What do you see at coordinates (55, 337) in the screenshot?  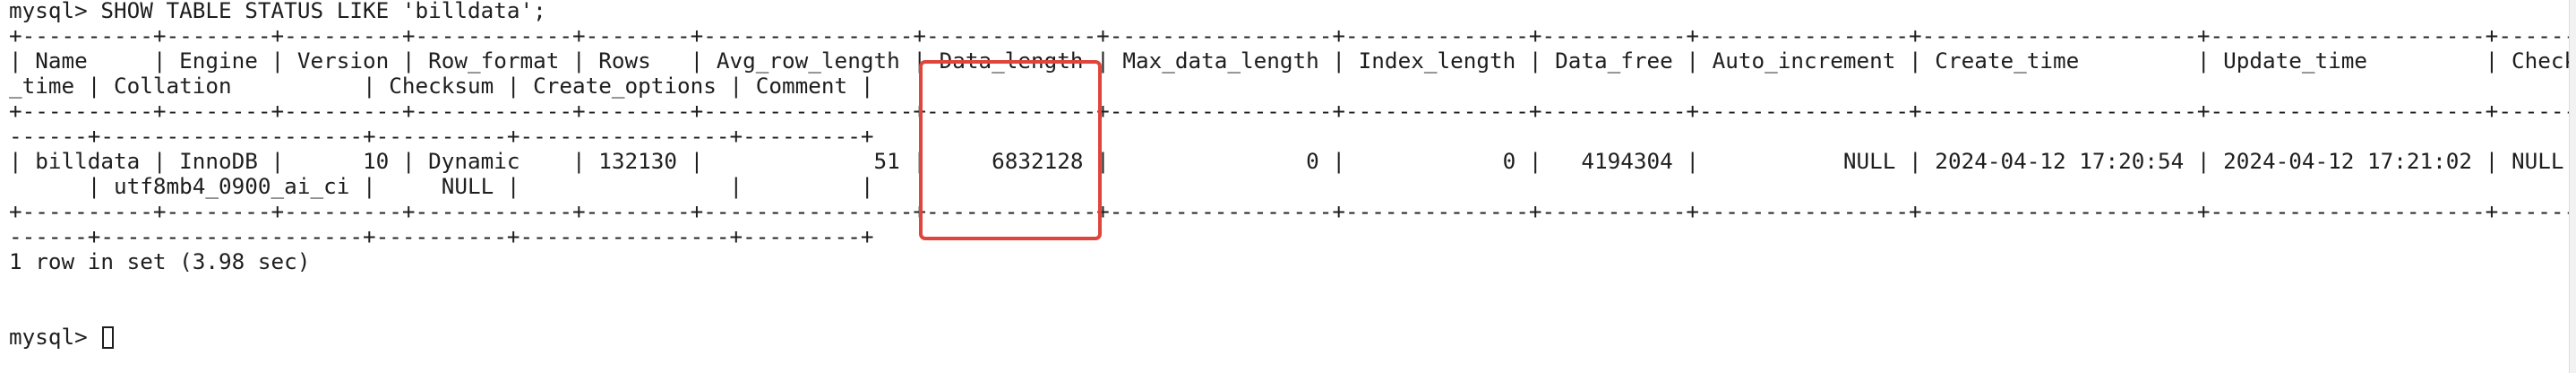 I see `prompt-text: mysql>` at bounding box center [55, 337].